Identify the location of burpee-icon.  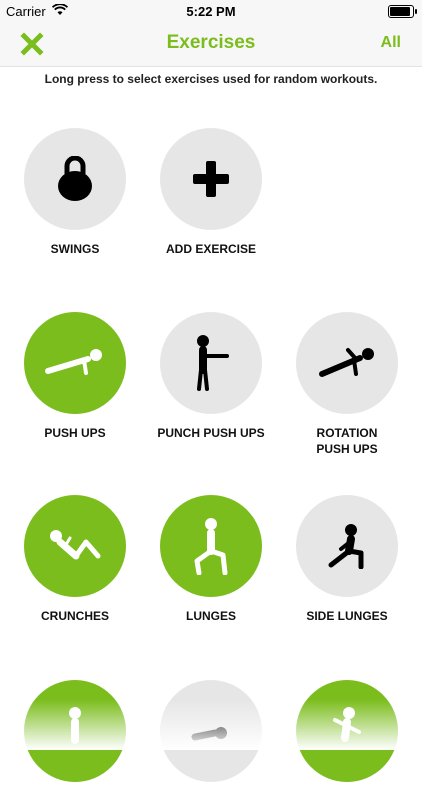
(209, 734).